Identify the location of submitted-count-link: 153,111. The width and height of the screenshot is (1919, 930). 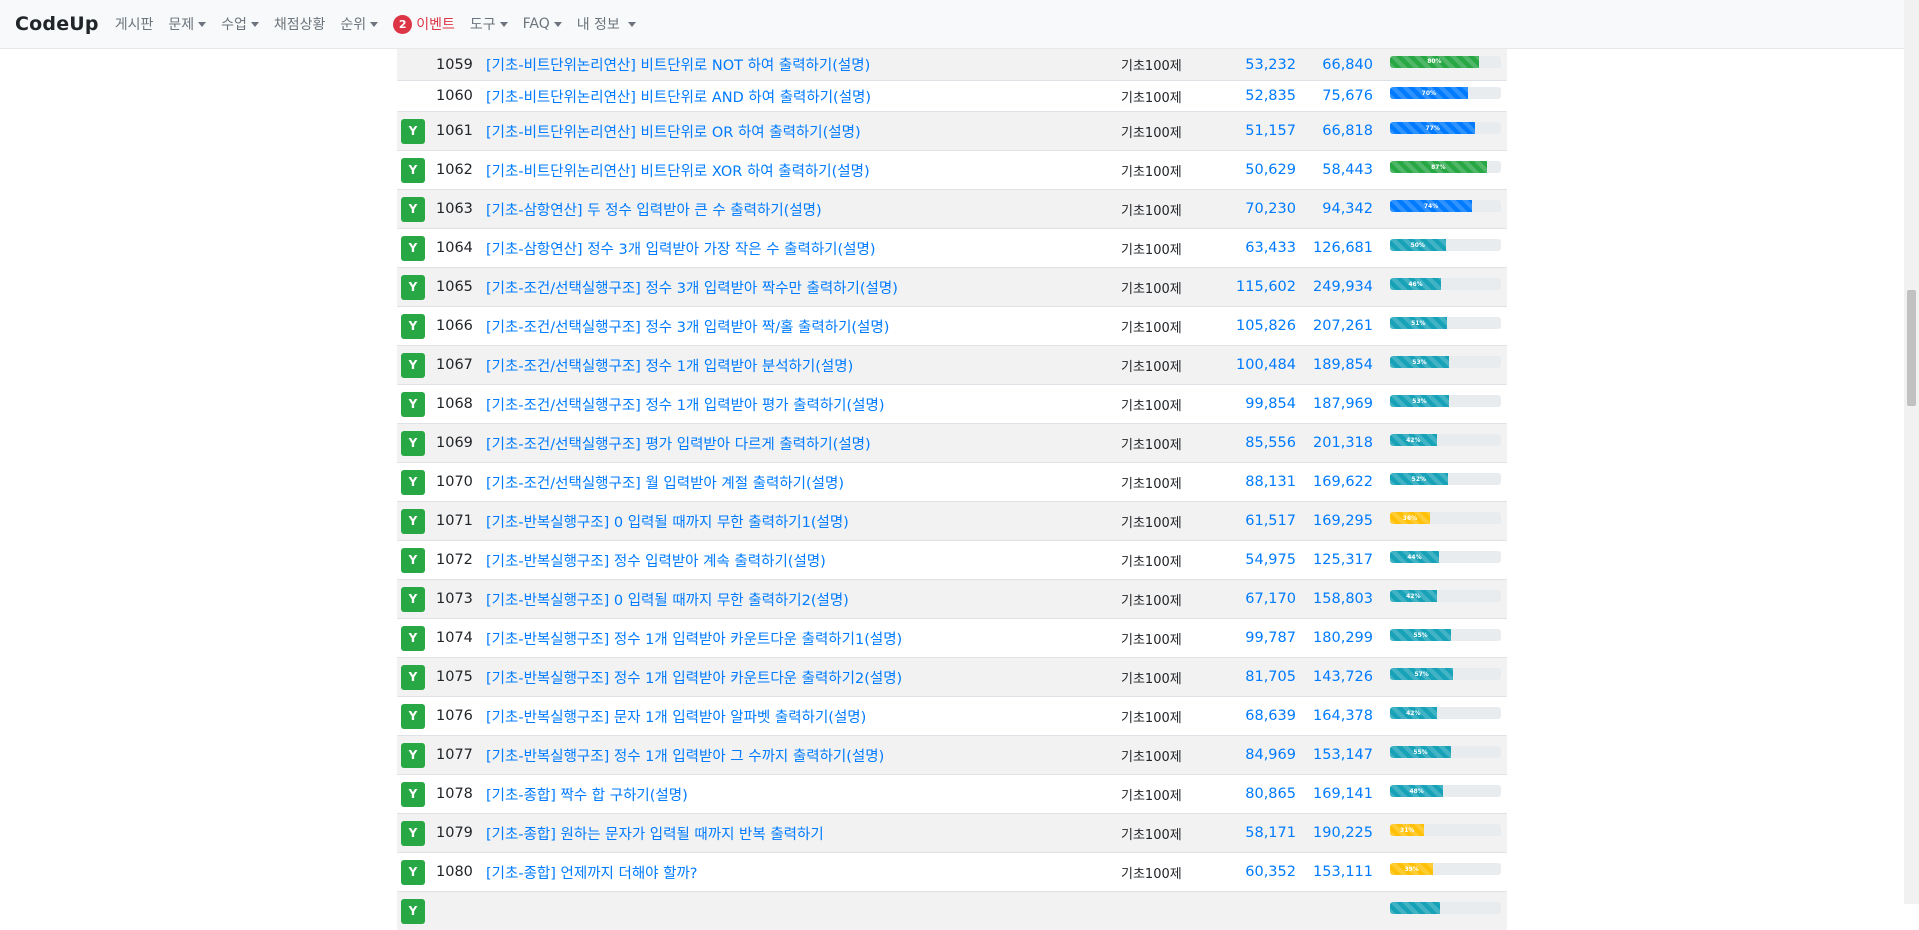
(1337, 872).